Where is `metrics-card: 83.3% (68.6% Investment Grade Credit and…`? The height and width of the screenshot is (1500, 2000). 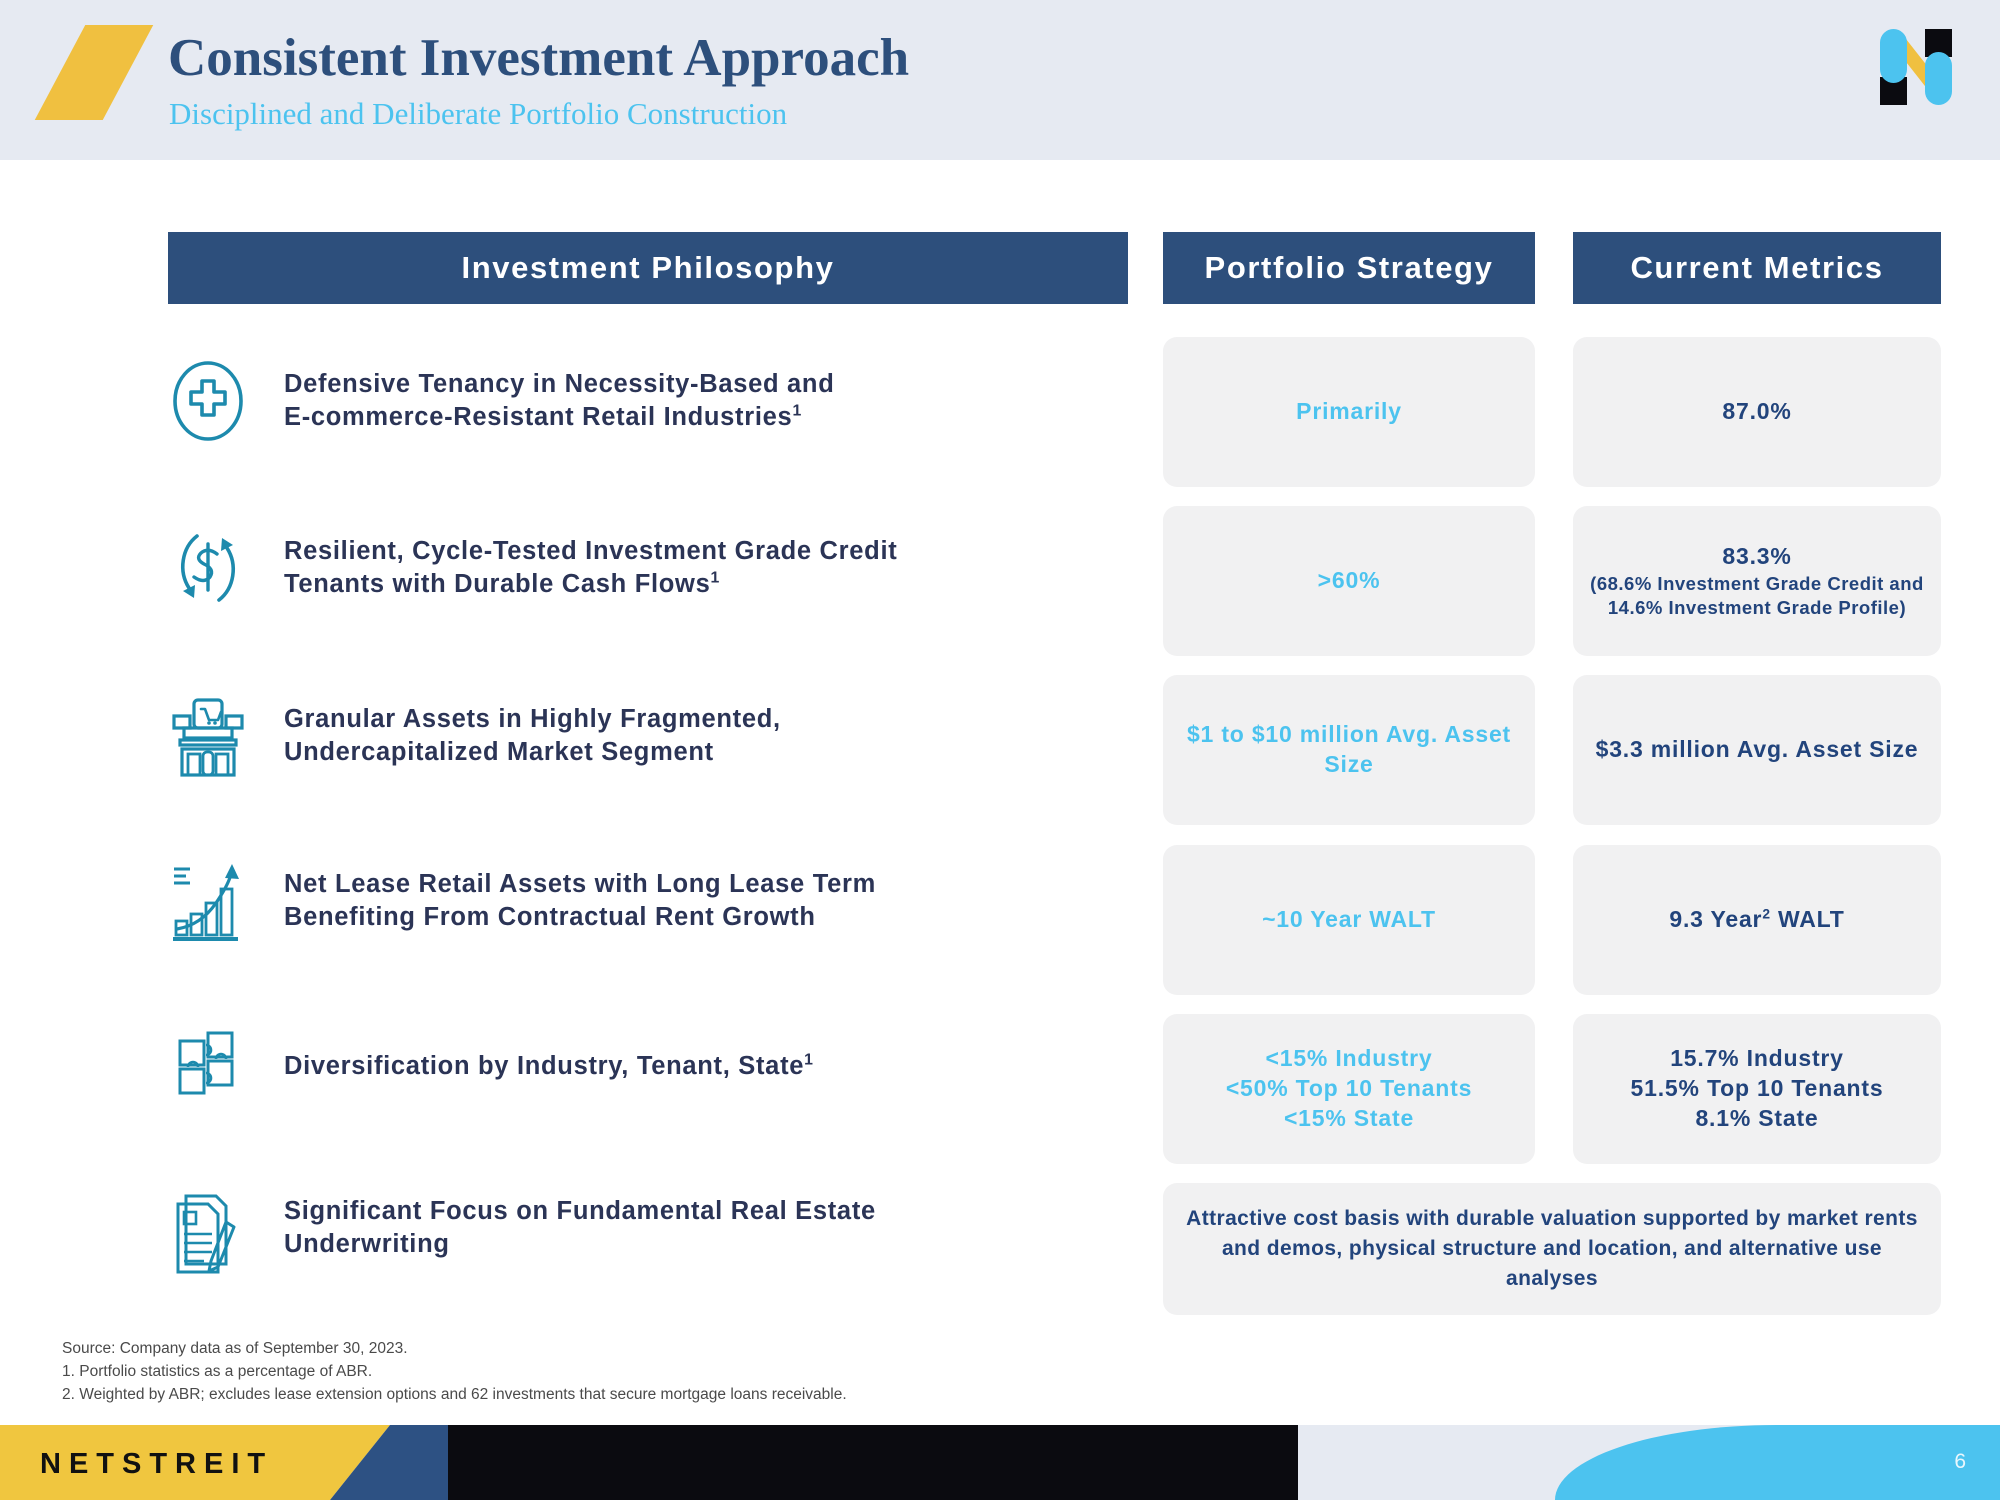
metrics-card: 83.3% (68.6% Investment Grade Credit and… is located at coordinates (1757, 581).